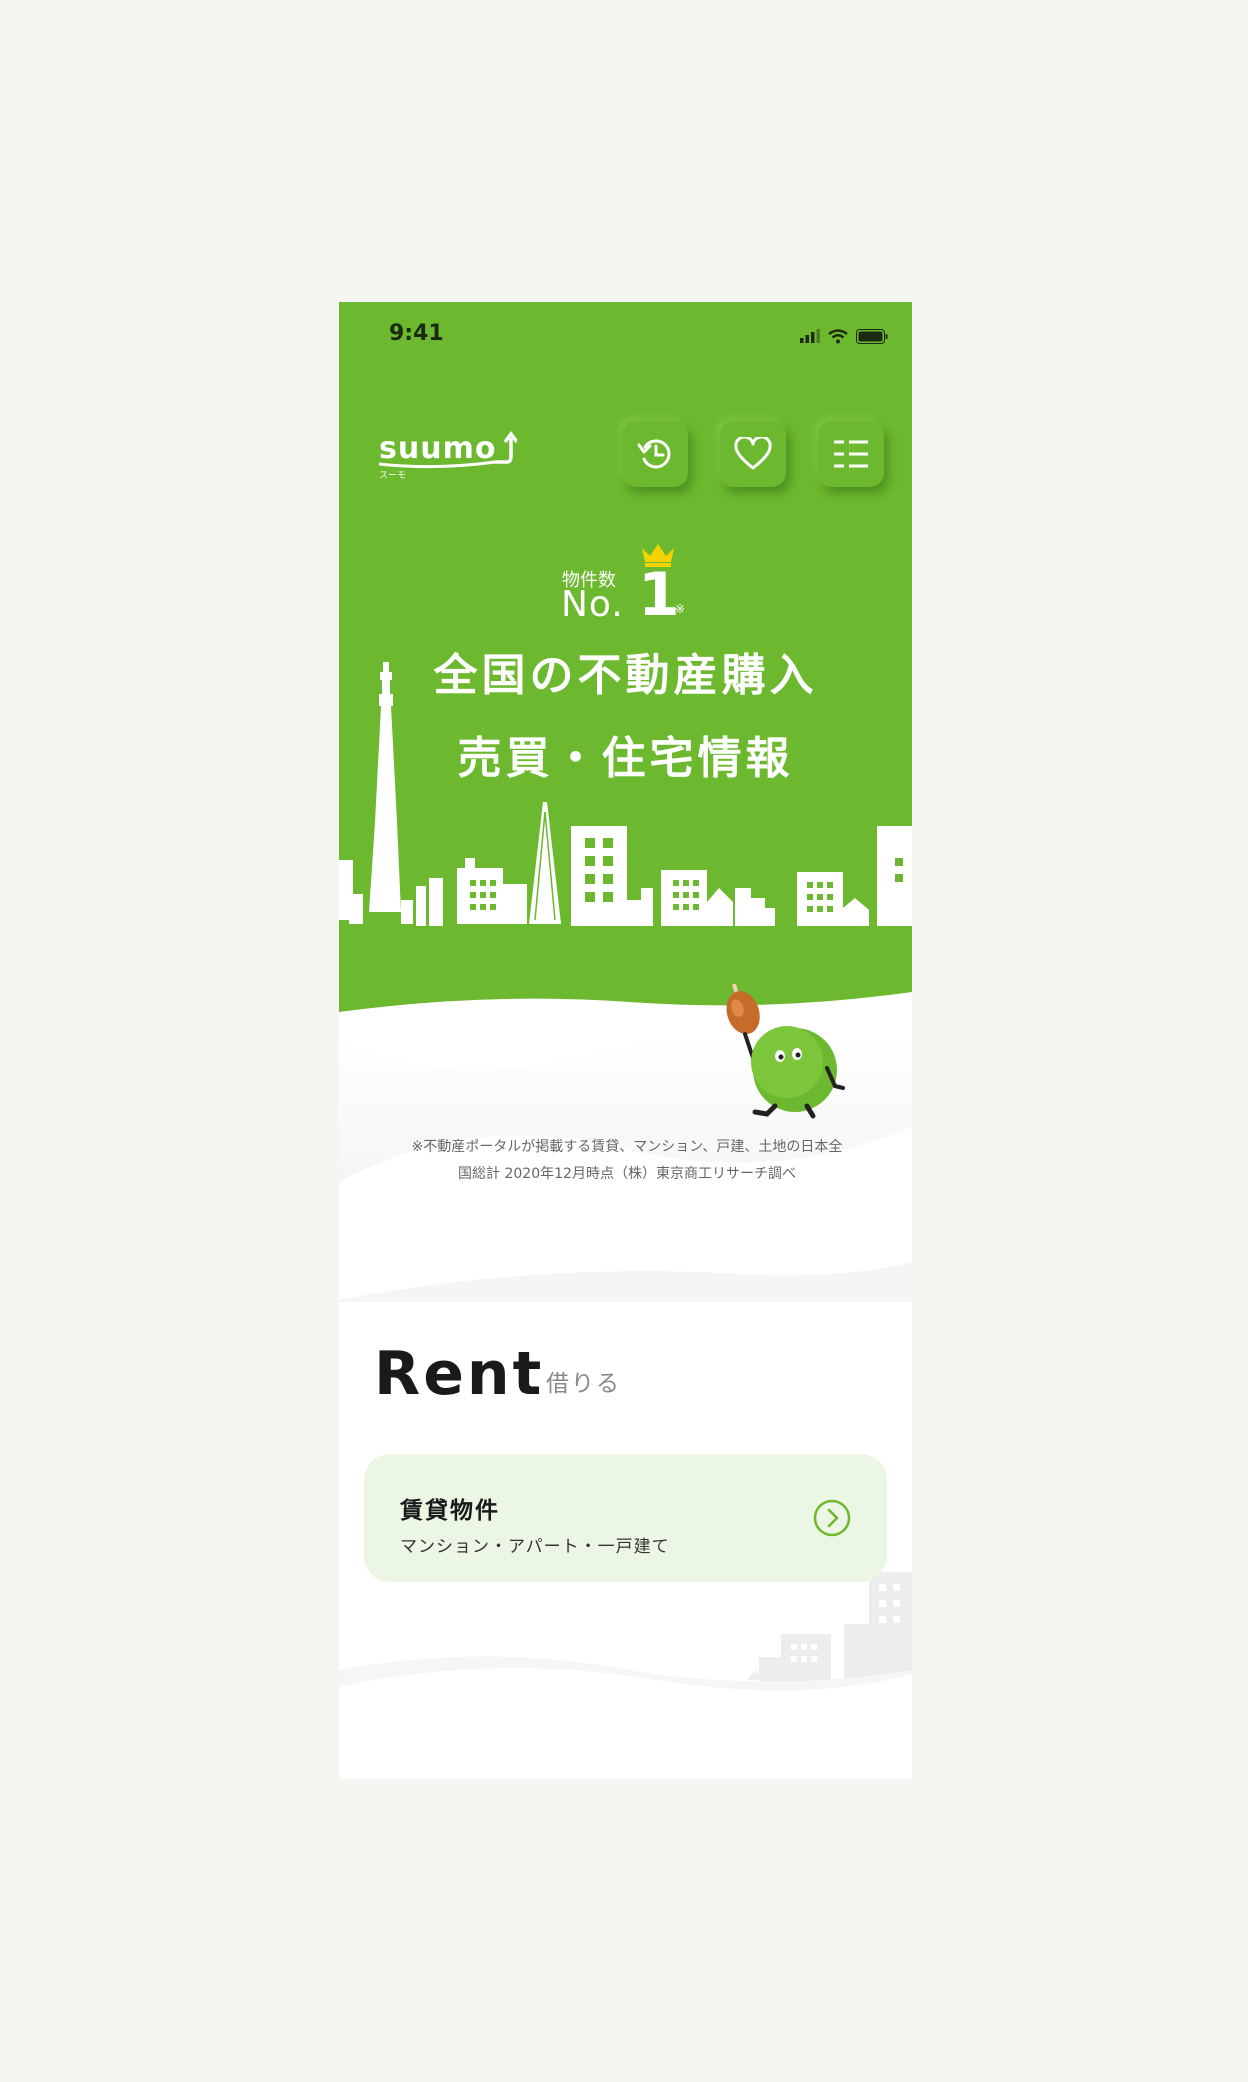 This screenshot has width=1248, height=2082. What do you see at coordinates (625, 1675) in the screenshot?
I see `grey-city-illustration` at bounding box center [625, 1675].